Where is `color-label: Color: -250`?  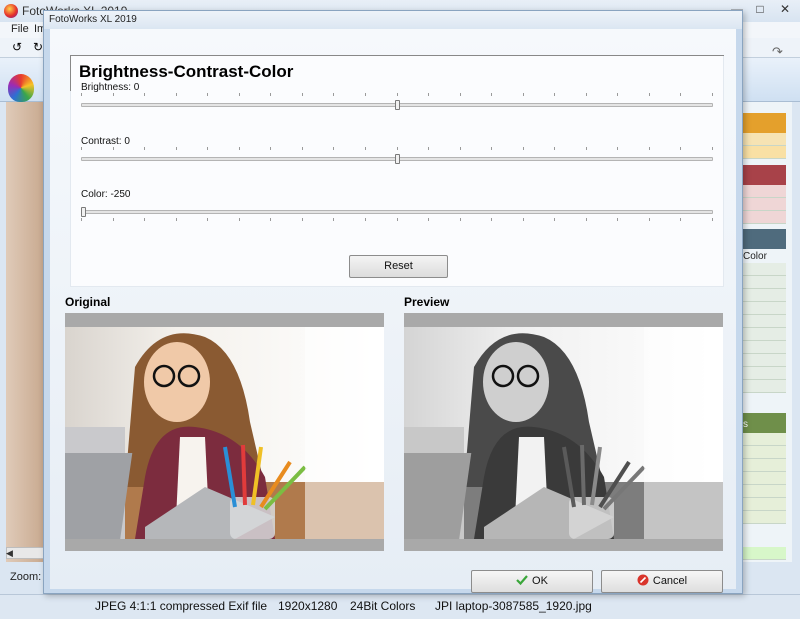 color-label: Color: -250 is located at coordinates (106, 194).